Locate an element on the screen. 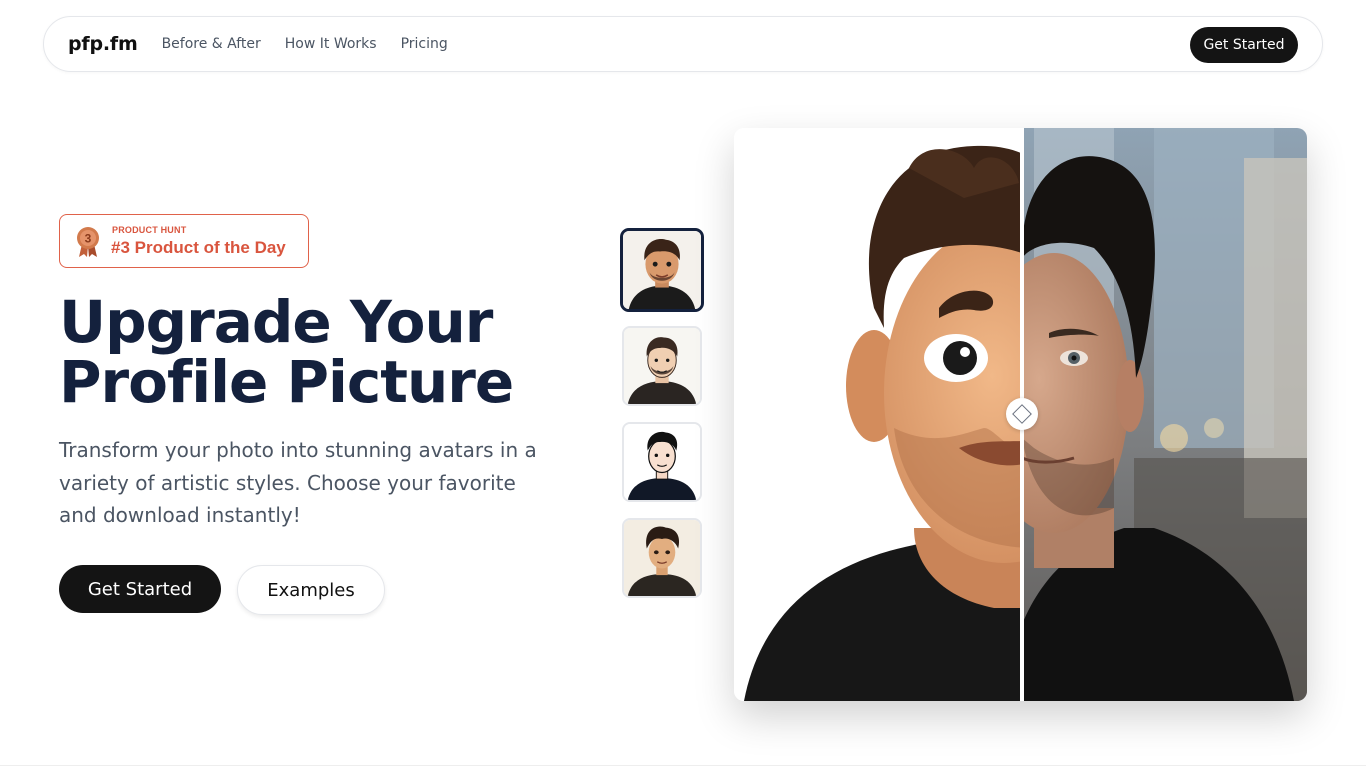 Image resolution: width=1366 pixels, height=768 pixels. badge-title: #3 Product of the Day is located at coordinates (198, 247).